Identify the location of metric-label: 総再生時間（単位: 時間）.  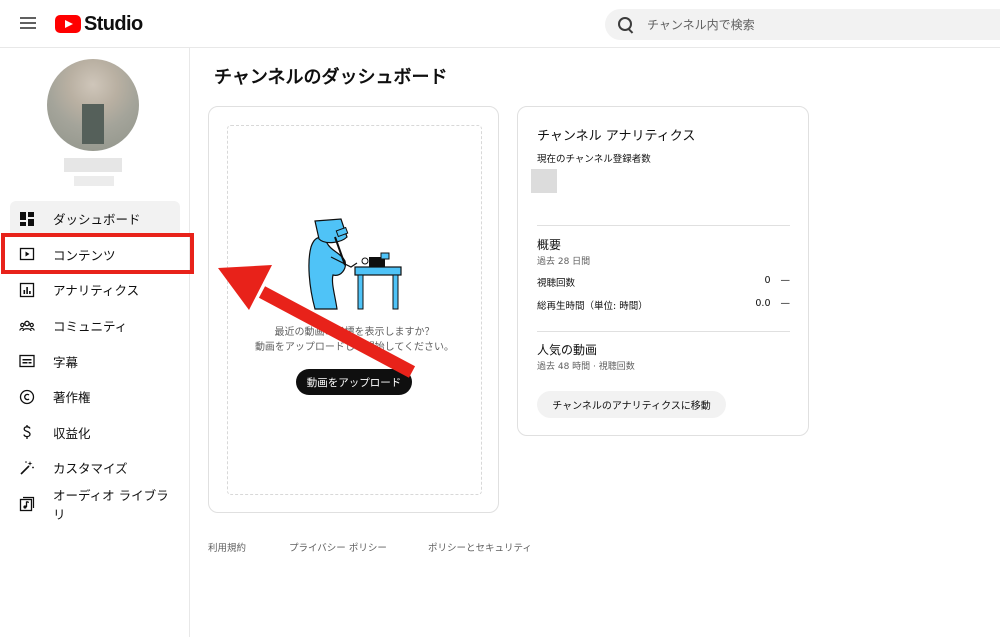
(592, 306).